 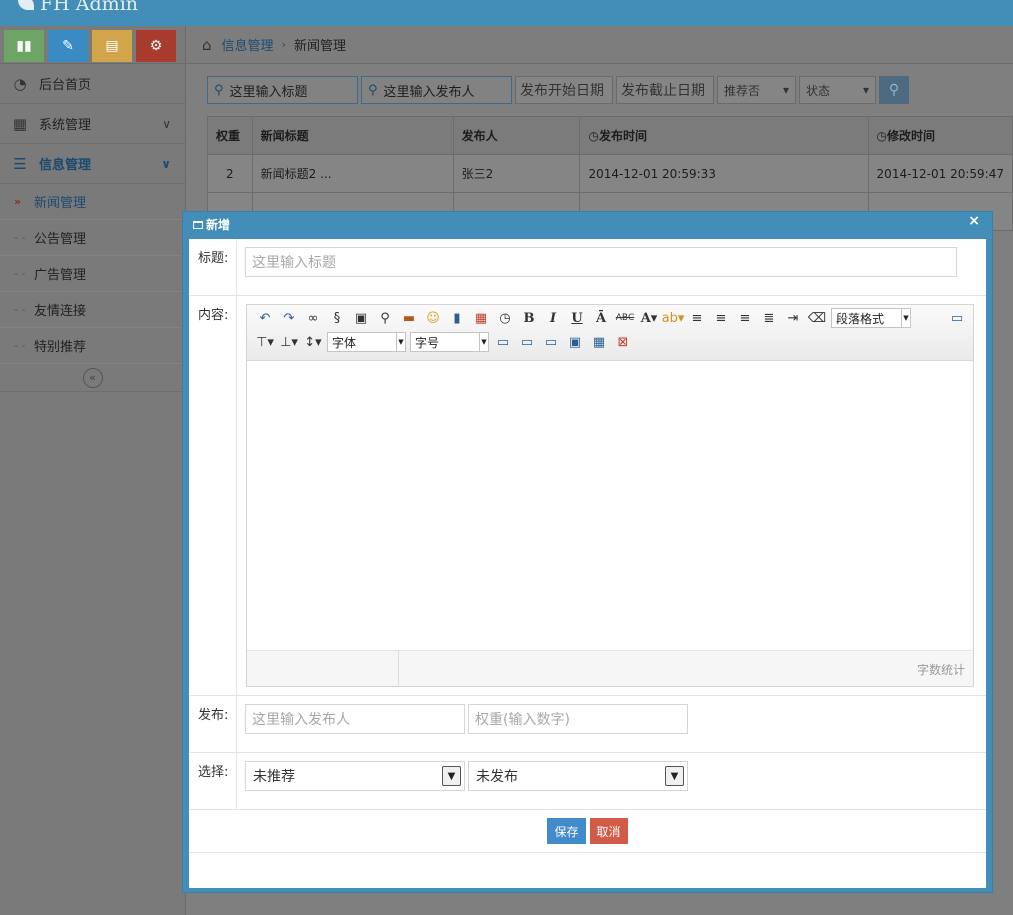 What do you see at coordinates (882, 136) in the screenshot?
I see `clock-icon: ◷` at bounding box center [882, 136].